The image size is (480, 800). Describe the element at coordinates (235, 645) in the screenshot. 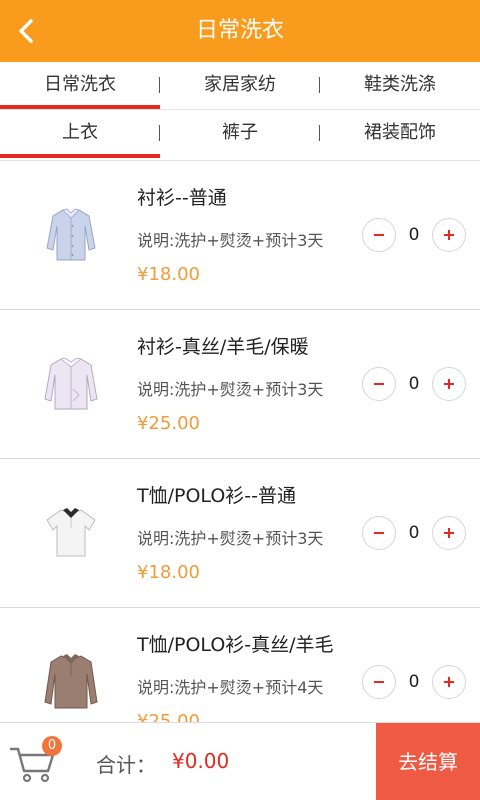

I see `product-name: T恤/POLO衫-真丝/羊毛` at that location.